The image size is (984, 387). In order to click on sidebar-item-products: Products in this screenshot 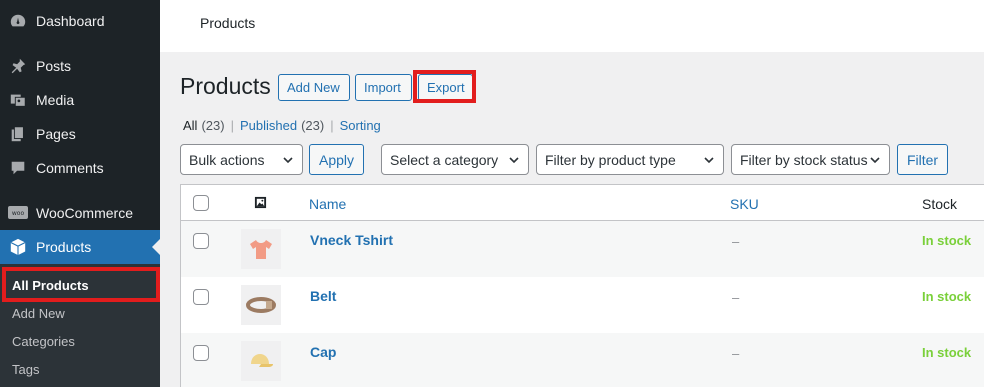, I will do `click(80, 247)`.